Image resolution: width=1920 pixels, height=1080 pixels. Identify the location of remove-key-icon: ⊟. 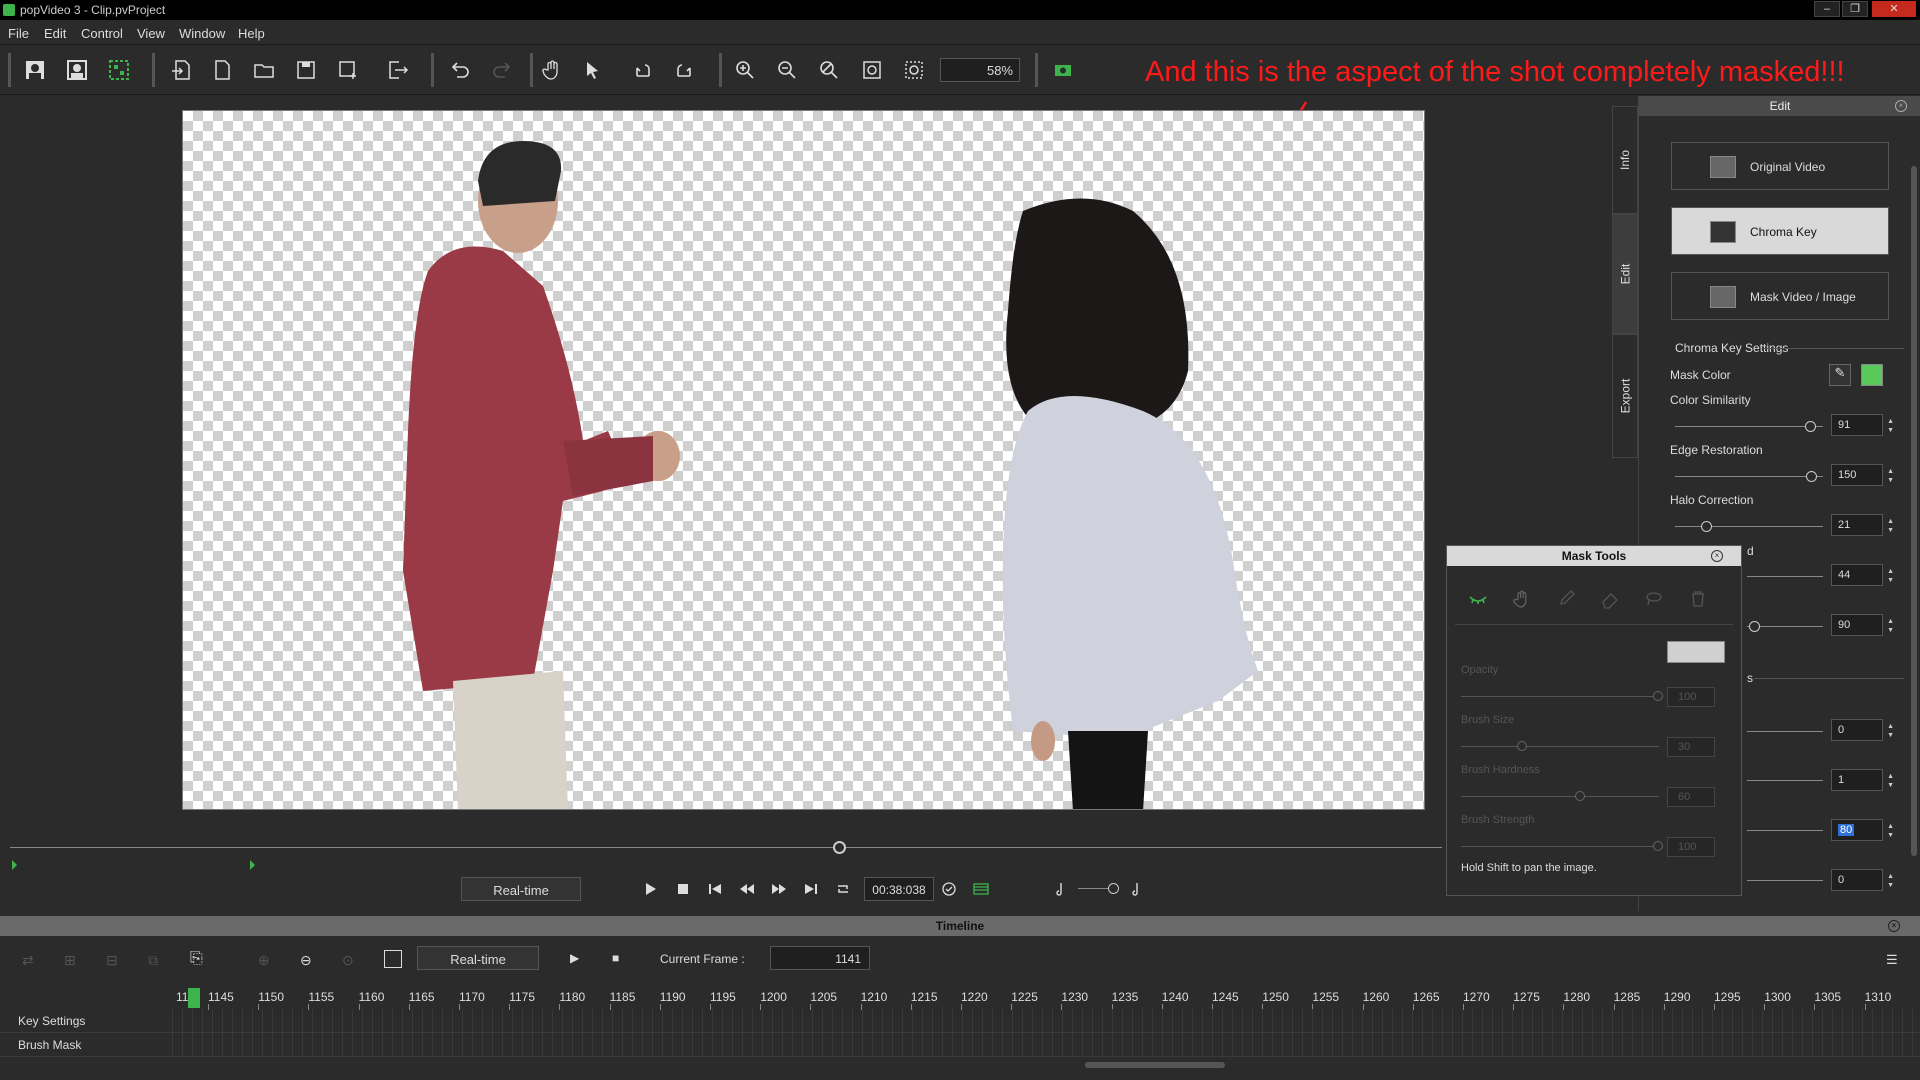
(112, 960).